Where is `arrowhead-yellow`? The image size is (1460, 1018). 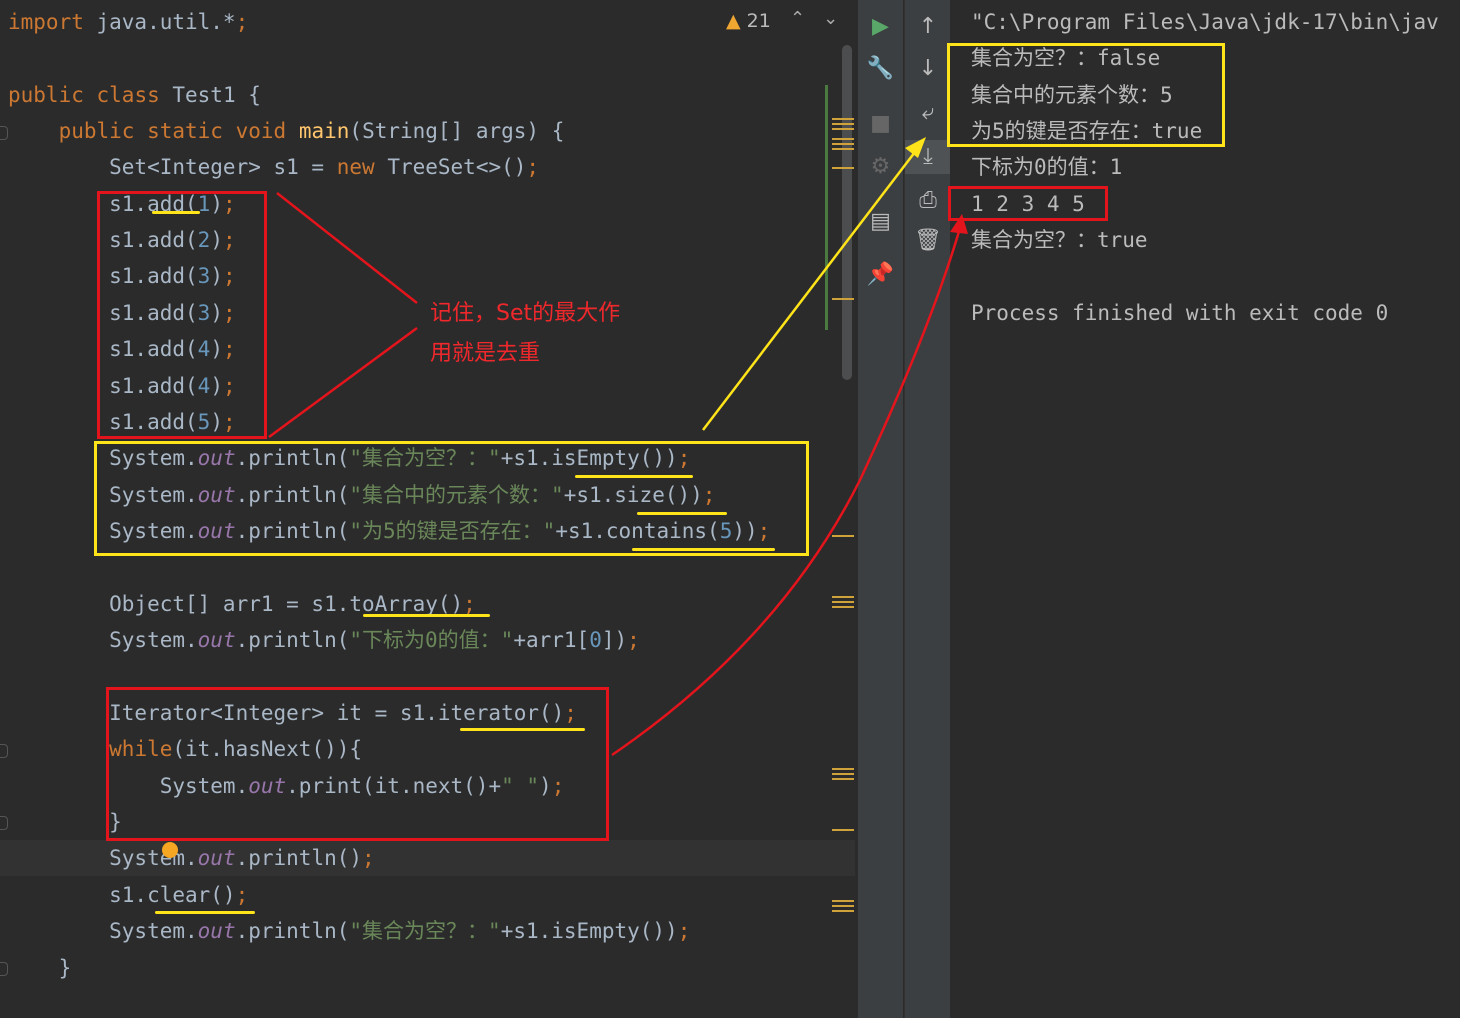
arrowhead-yellow is located at coordinates (915, 147).